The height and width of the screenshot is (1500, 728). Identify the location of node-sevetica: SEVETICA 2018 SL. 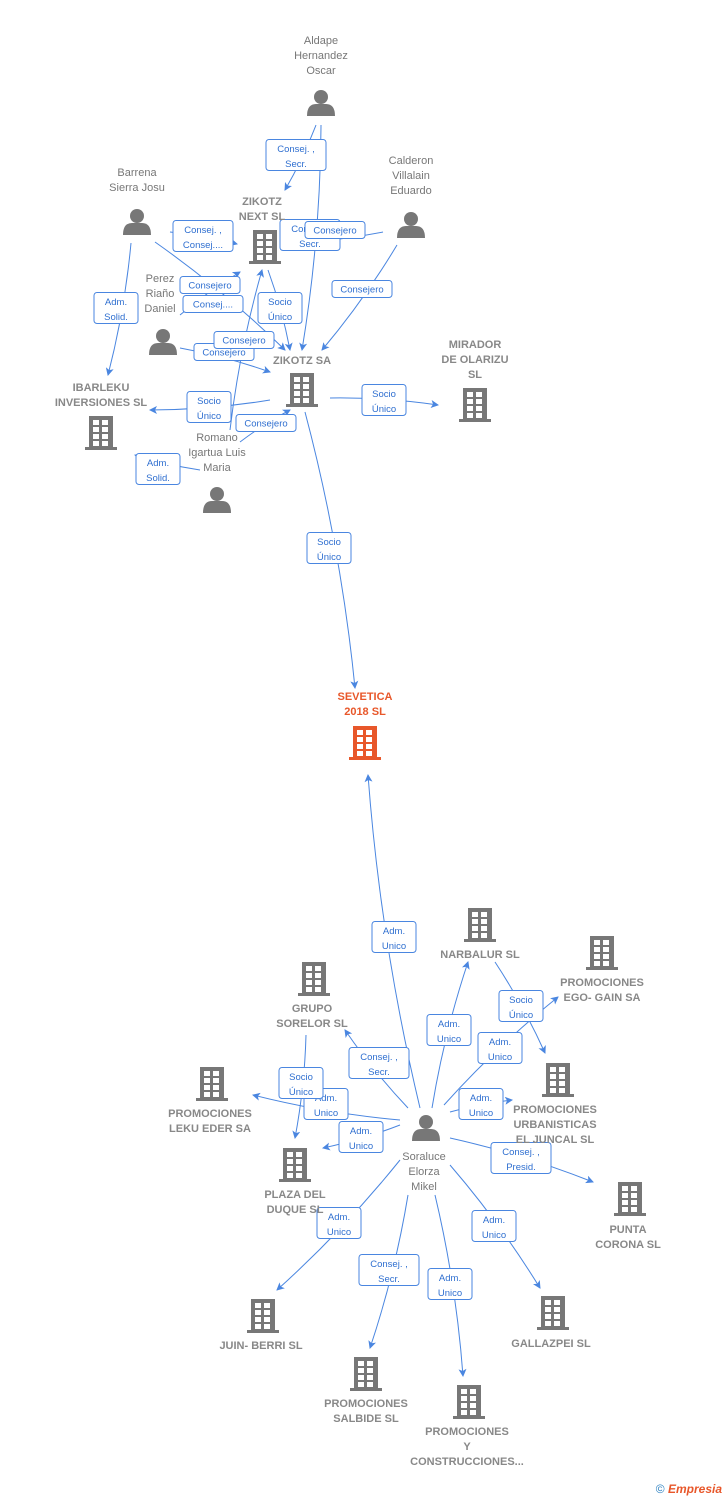
(365, 725).